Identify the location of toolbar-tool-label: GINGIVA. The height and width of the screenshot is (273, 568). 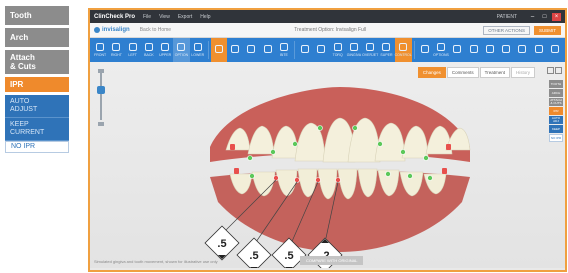
(354, 55).